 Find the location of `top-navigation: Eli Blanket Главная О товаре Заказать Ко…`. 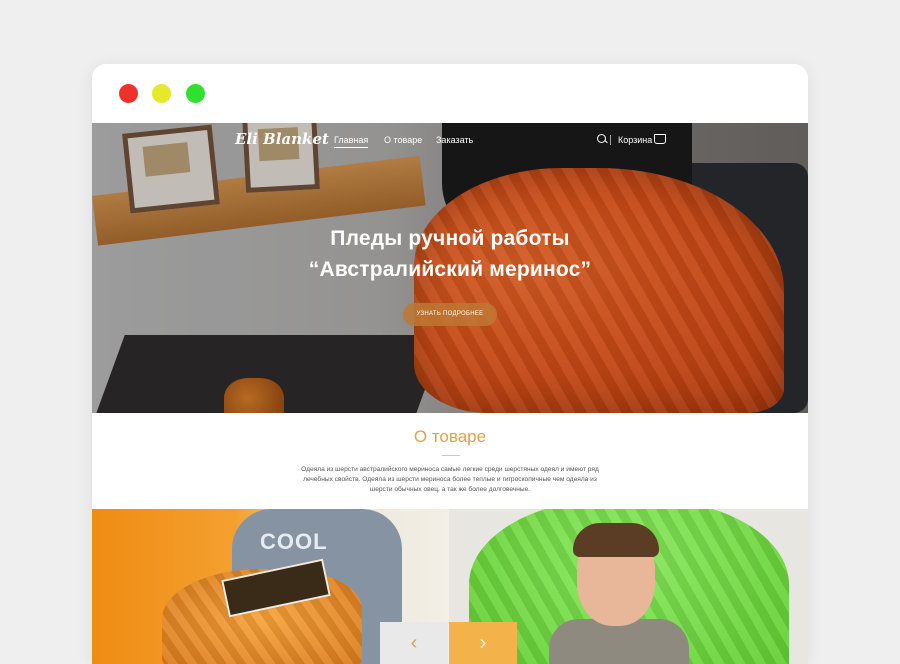

top-navigation: Eli Blanket Главная О товаре Заказать Ко… is located at coordinates (450, 141).